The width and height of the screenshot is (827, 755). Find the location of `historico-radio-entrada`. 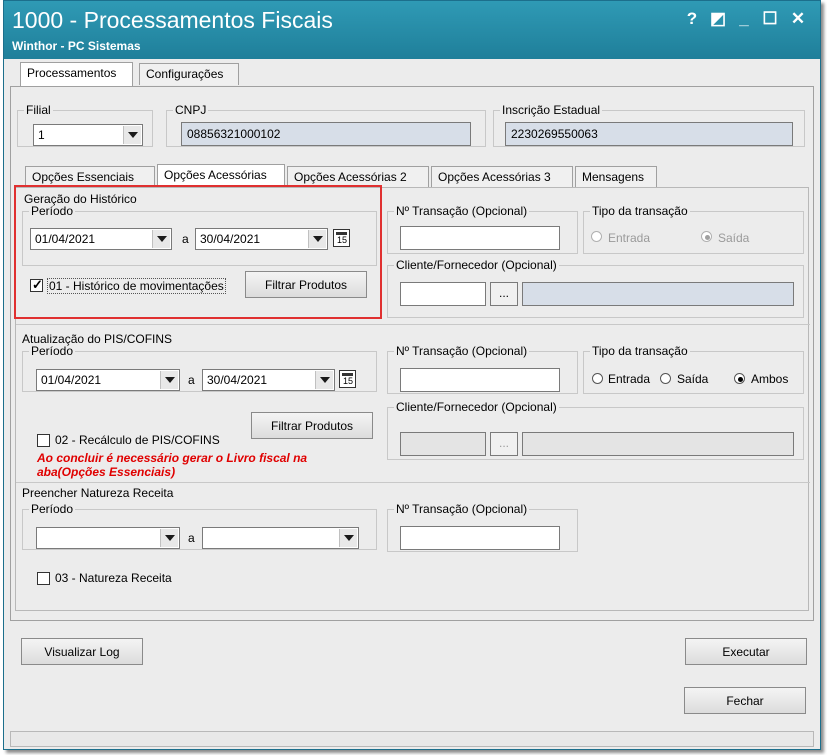

historico-radio-entrada is located at coordinates (596, 236).